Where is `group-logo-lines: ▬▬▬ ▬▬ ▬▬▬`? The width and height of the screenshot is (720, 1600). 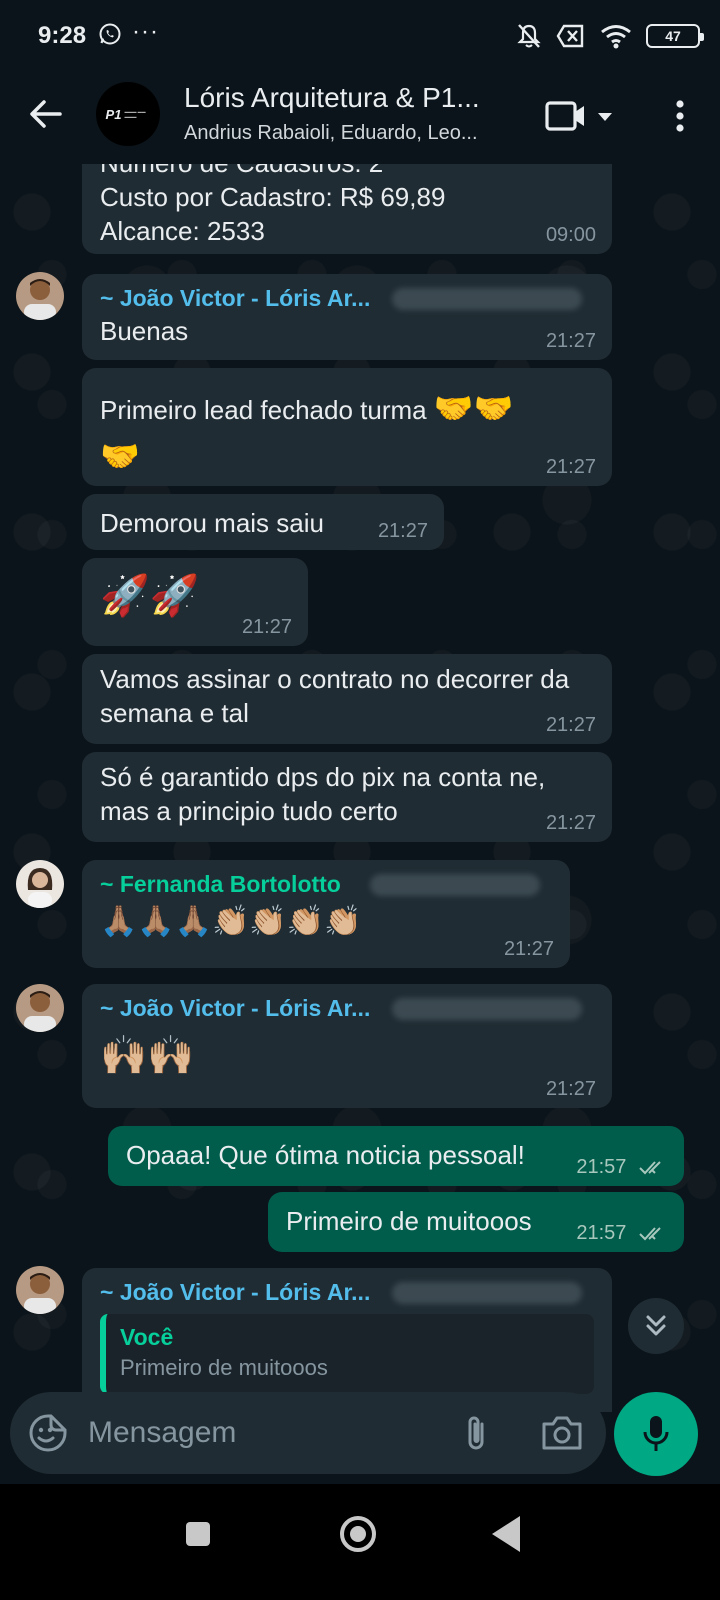
group-logo-lines: ▬▬▬ ▬▬ ▬▬▬ is located at coordinates (135, 114).